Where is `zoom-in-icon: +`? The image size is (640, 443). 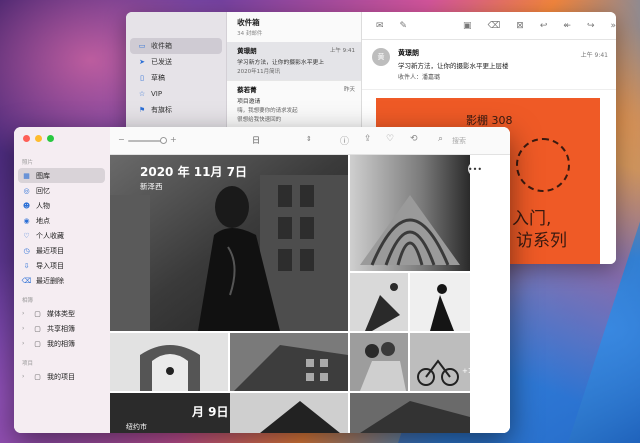
zoom-in-icon: + is located at coordinates (173, 139).